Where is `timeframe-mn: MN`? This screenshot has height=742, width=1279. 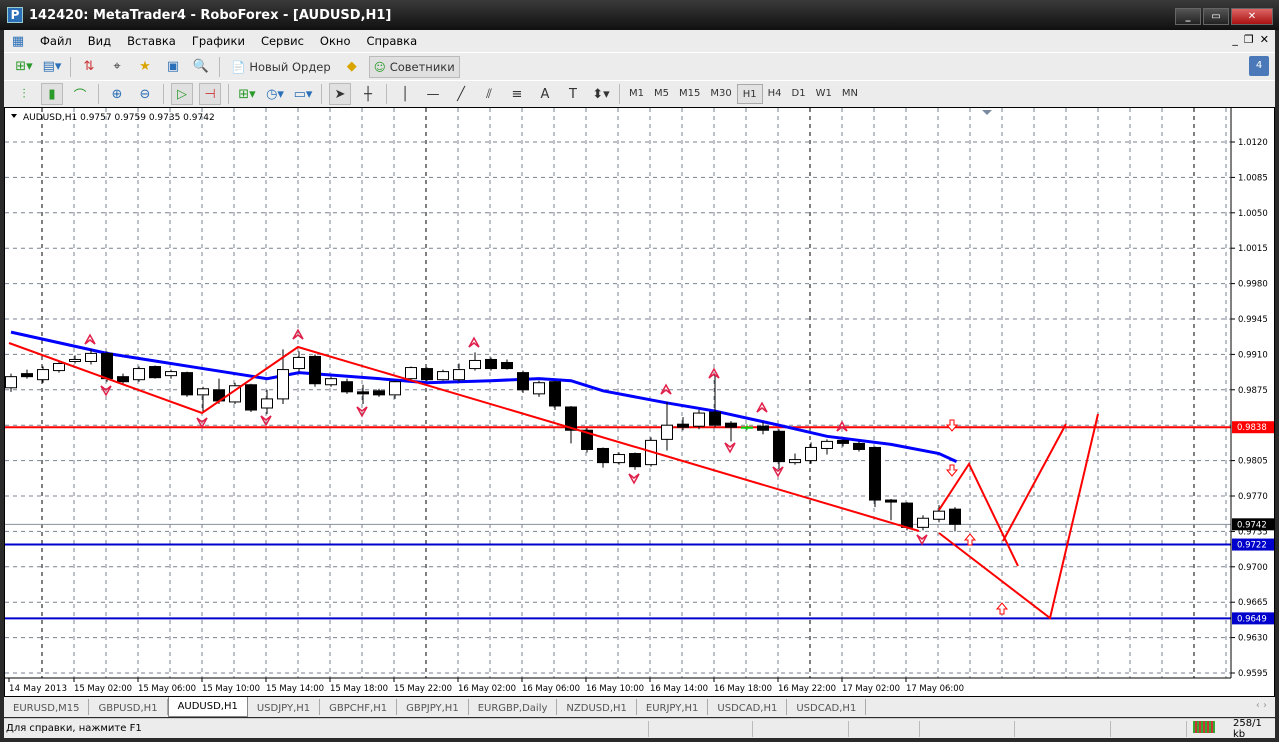
timeframe-mn: MN is located at coordinates (850, 94).